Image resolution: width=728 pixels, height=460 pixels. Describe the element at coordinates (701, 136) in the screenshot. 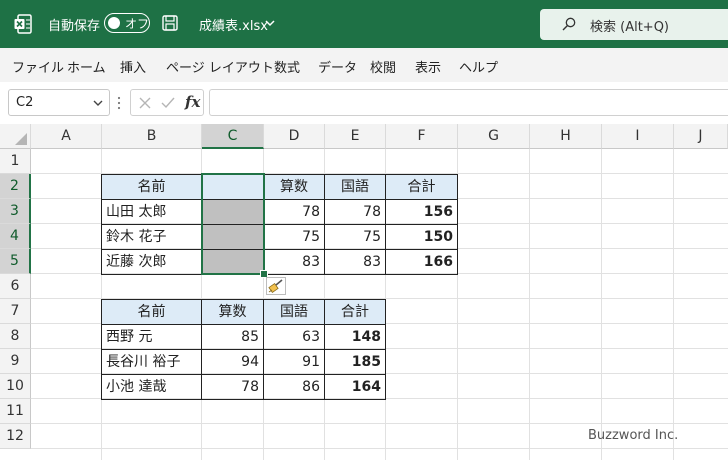

I see `column-header-j: J` at that location.